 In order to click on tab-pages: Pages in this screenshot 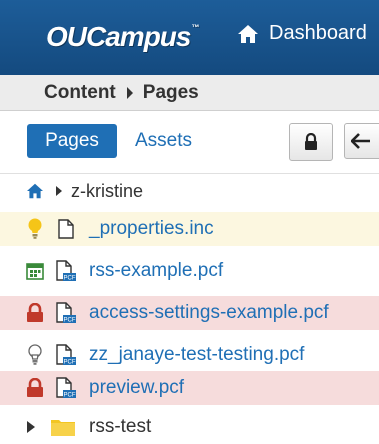, I will do `click(72, 141)`.